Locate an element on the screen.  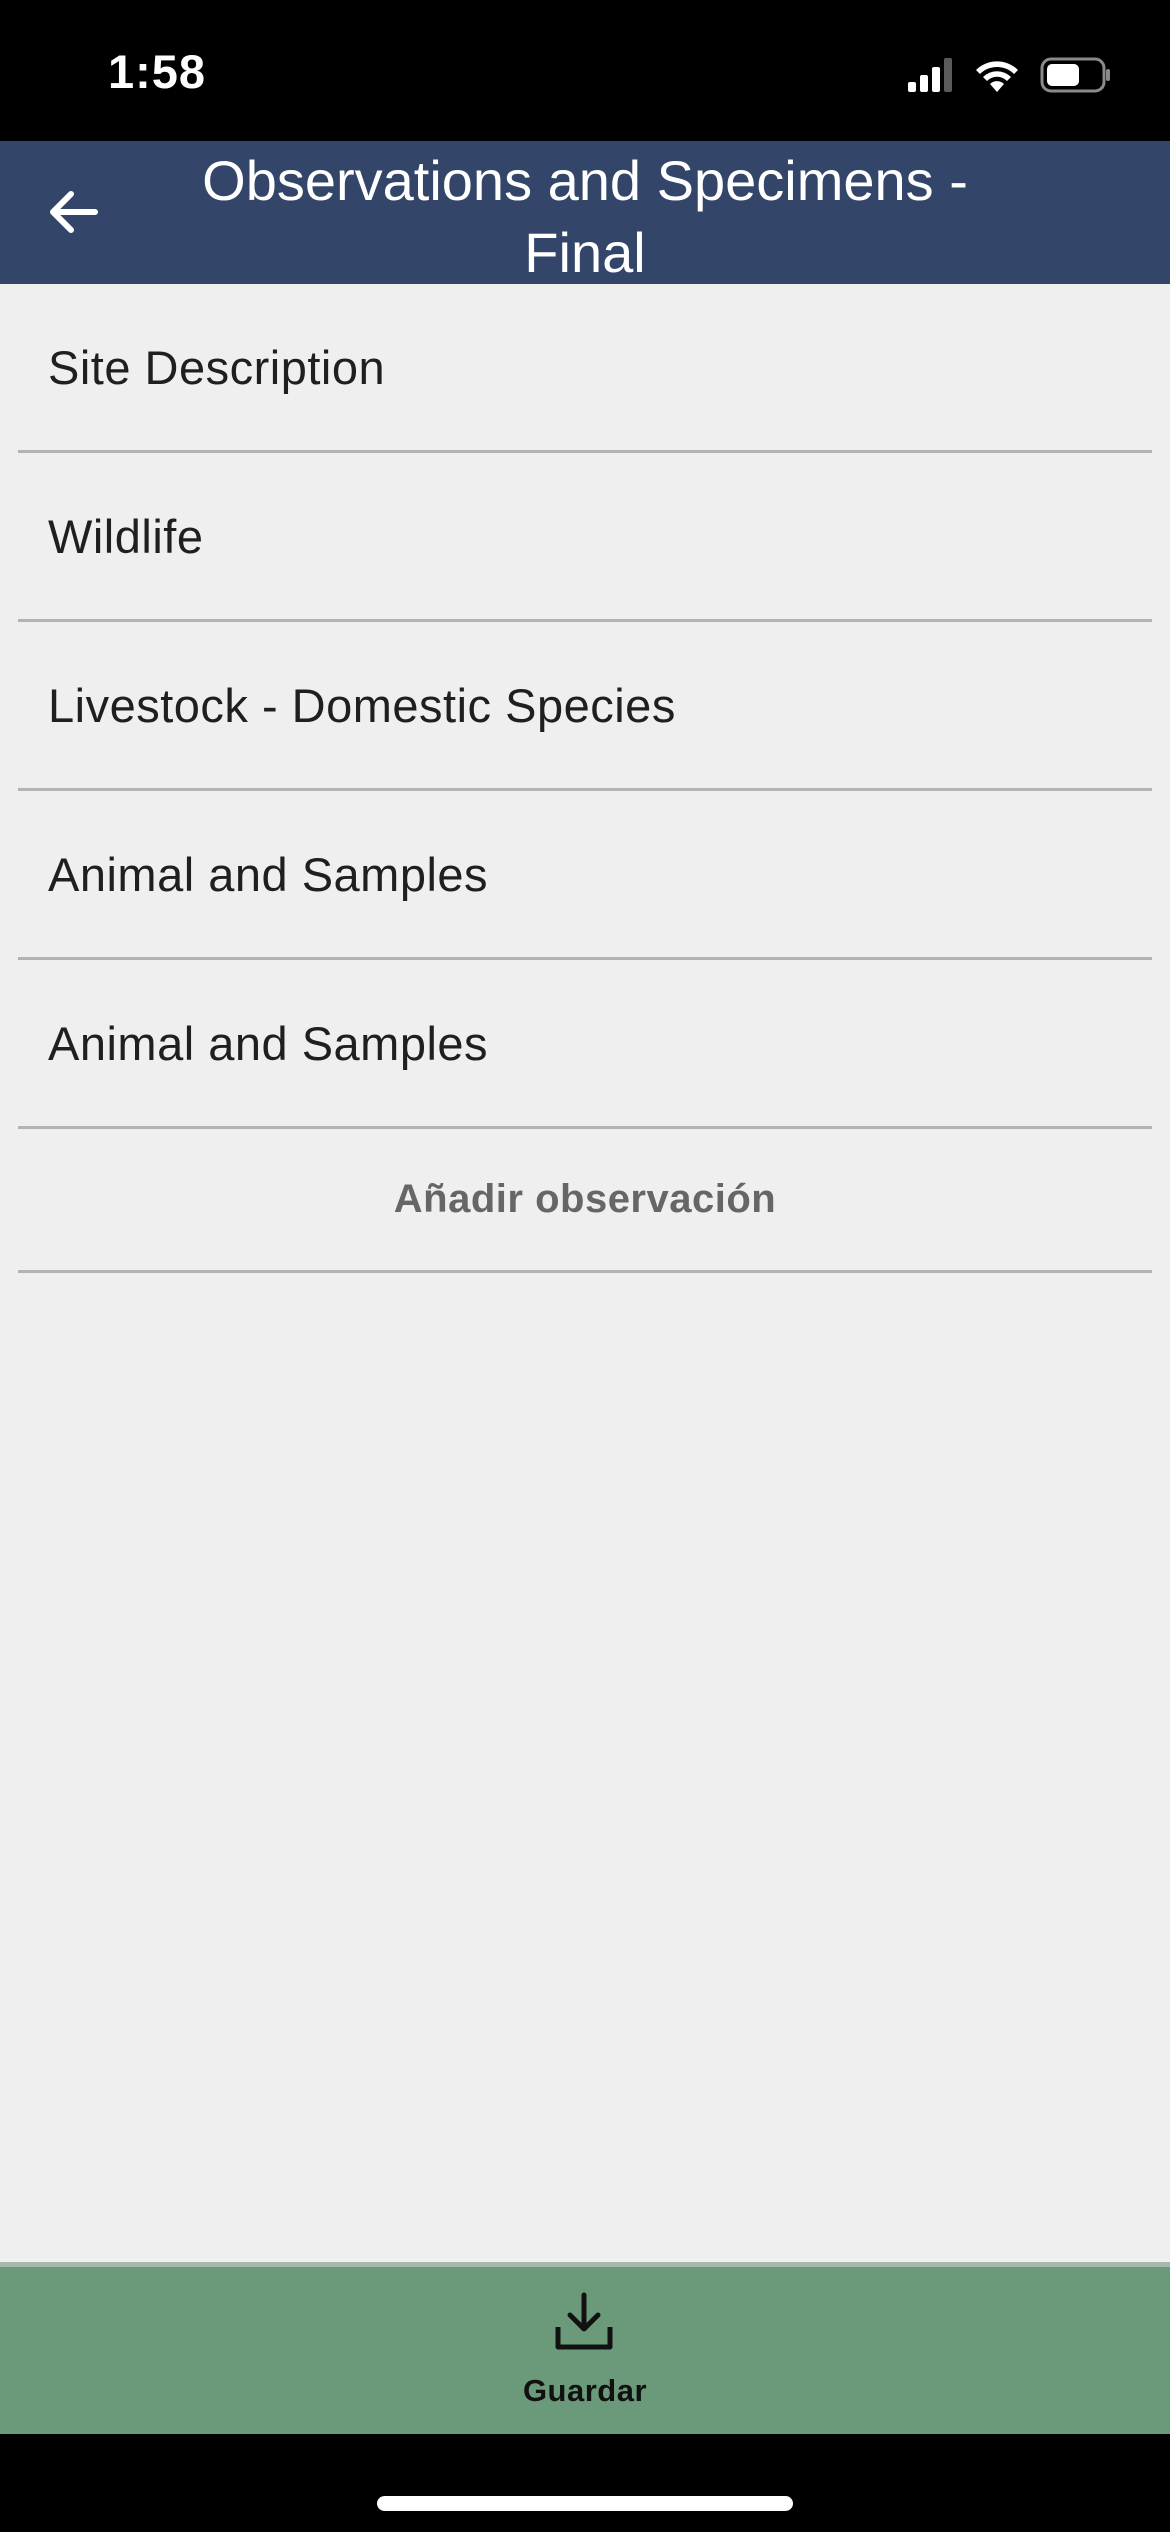
save-button: Guardar is located at coordinates (585, 2348).